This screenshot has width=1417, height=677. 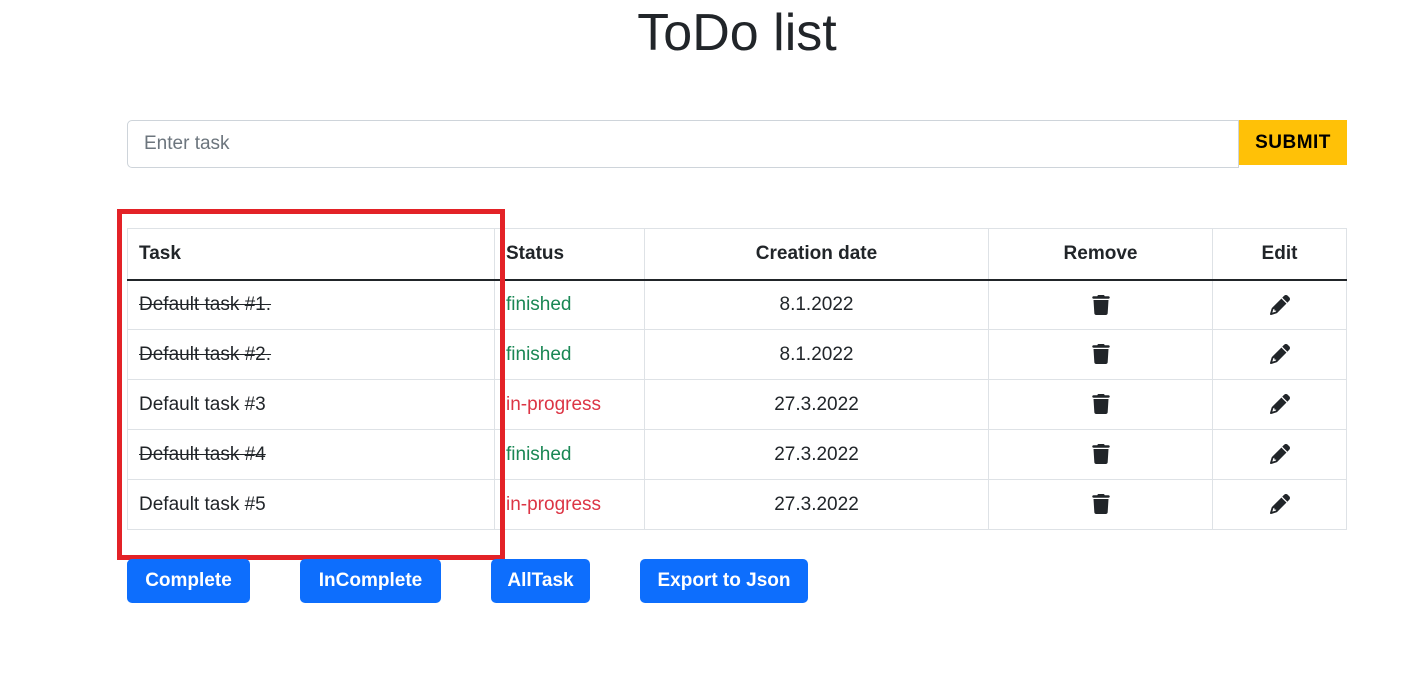 What do you see at coordinates (311, 354) in the screenshot?
I see `task-name-cell: Default task #2.` at bounding box center [311, 354].